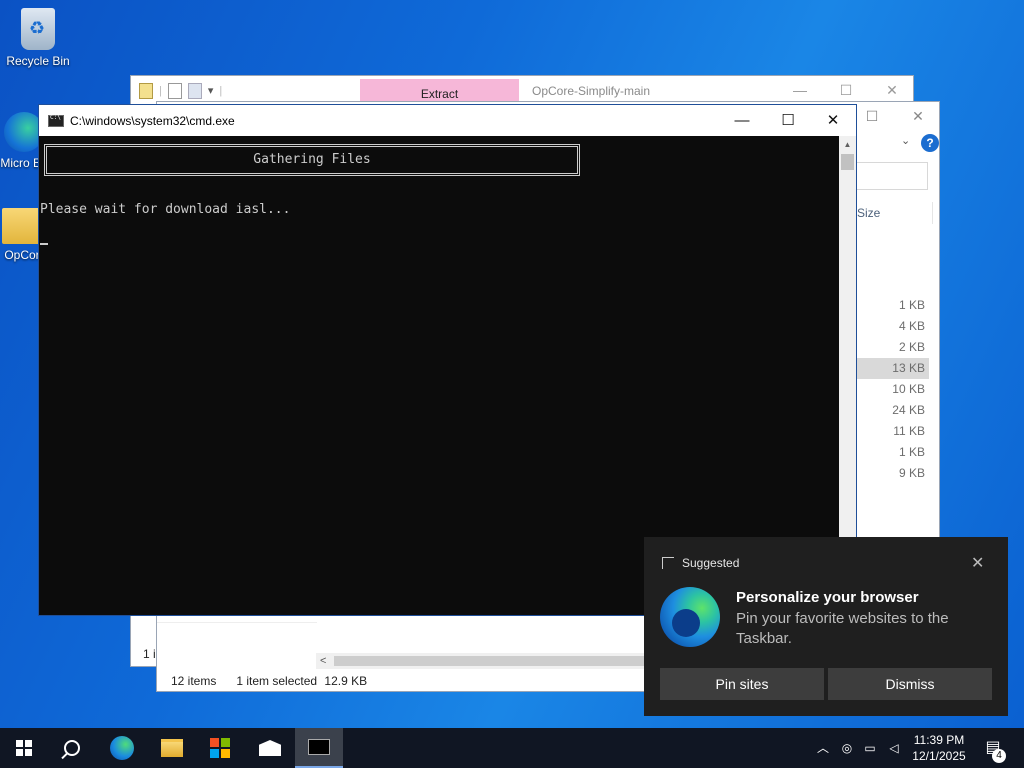 Image resolution: width=1024 pixels, height=768 pixels. What do you see at coordinates (932, 213) in the screenshot?
I see `column-divider` at bounding box center [932, 213].